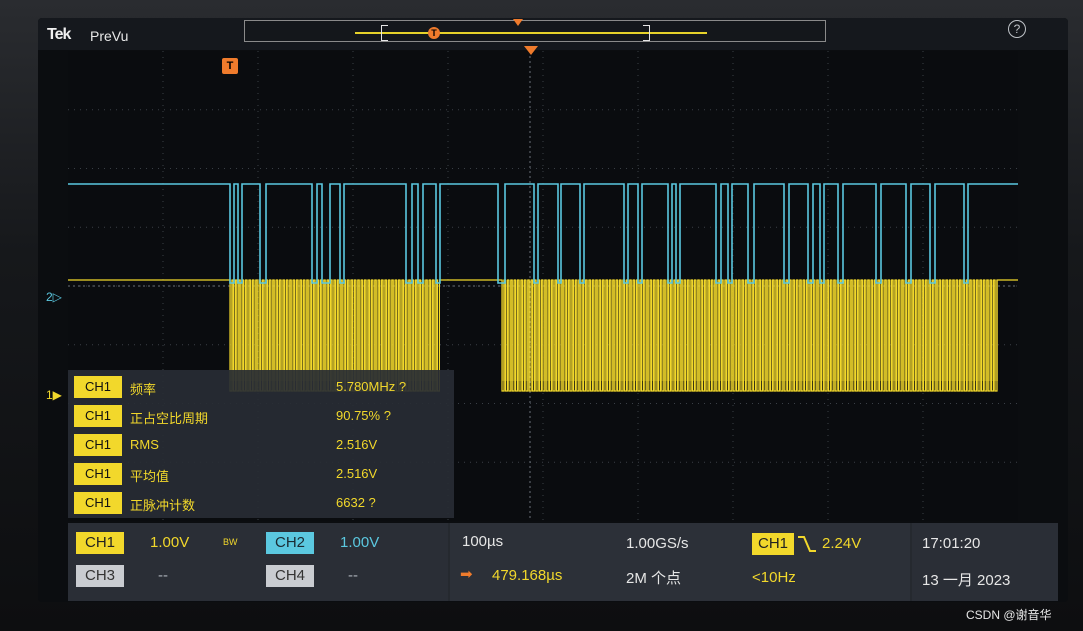  Describe the element at coordinates (807, 544) in the screenshot. I see `falling-edge-icon` at that location.